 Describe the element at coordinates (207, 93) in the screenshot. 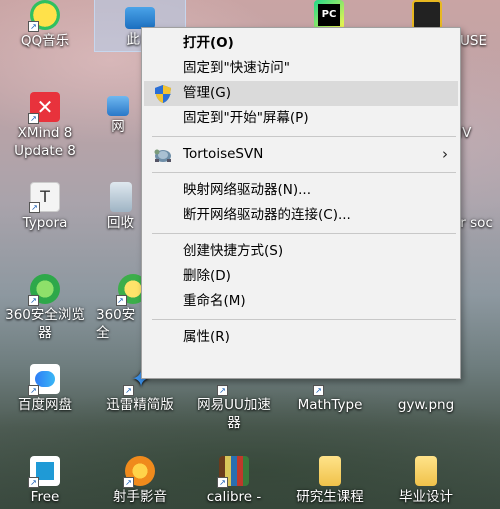

I see `menu-item-label: 管理(G)` at that location.